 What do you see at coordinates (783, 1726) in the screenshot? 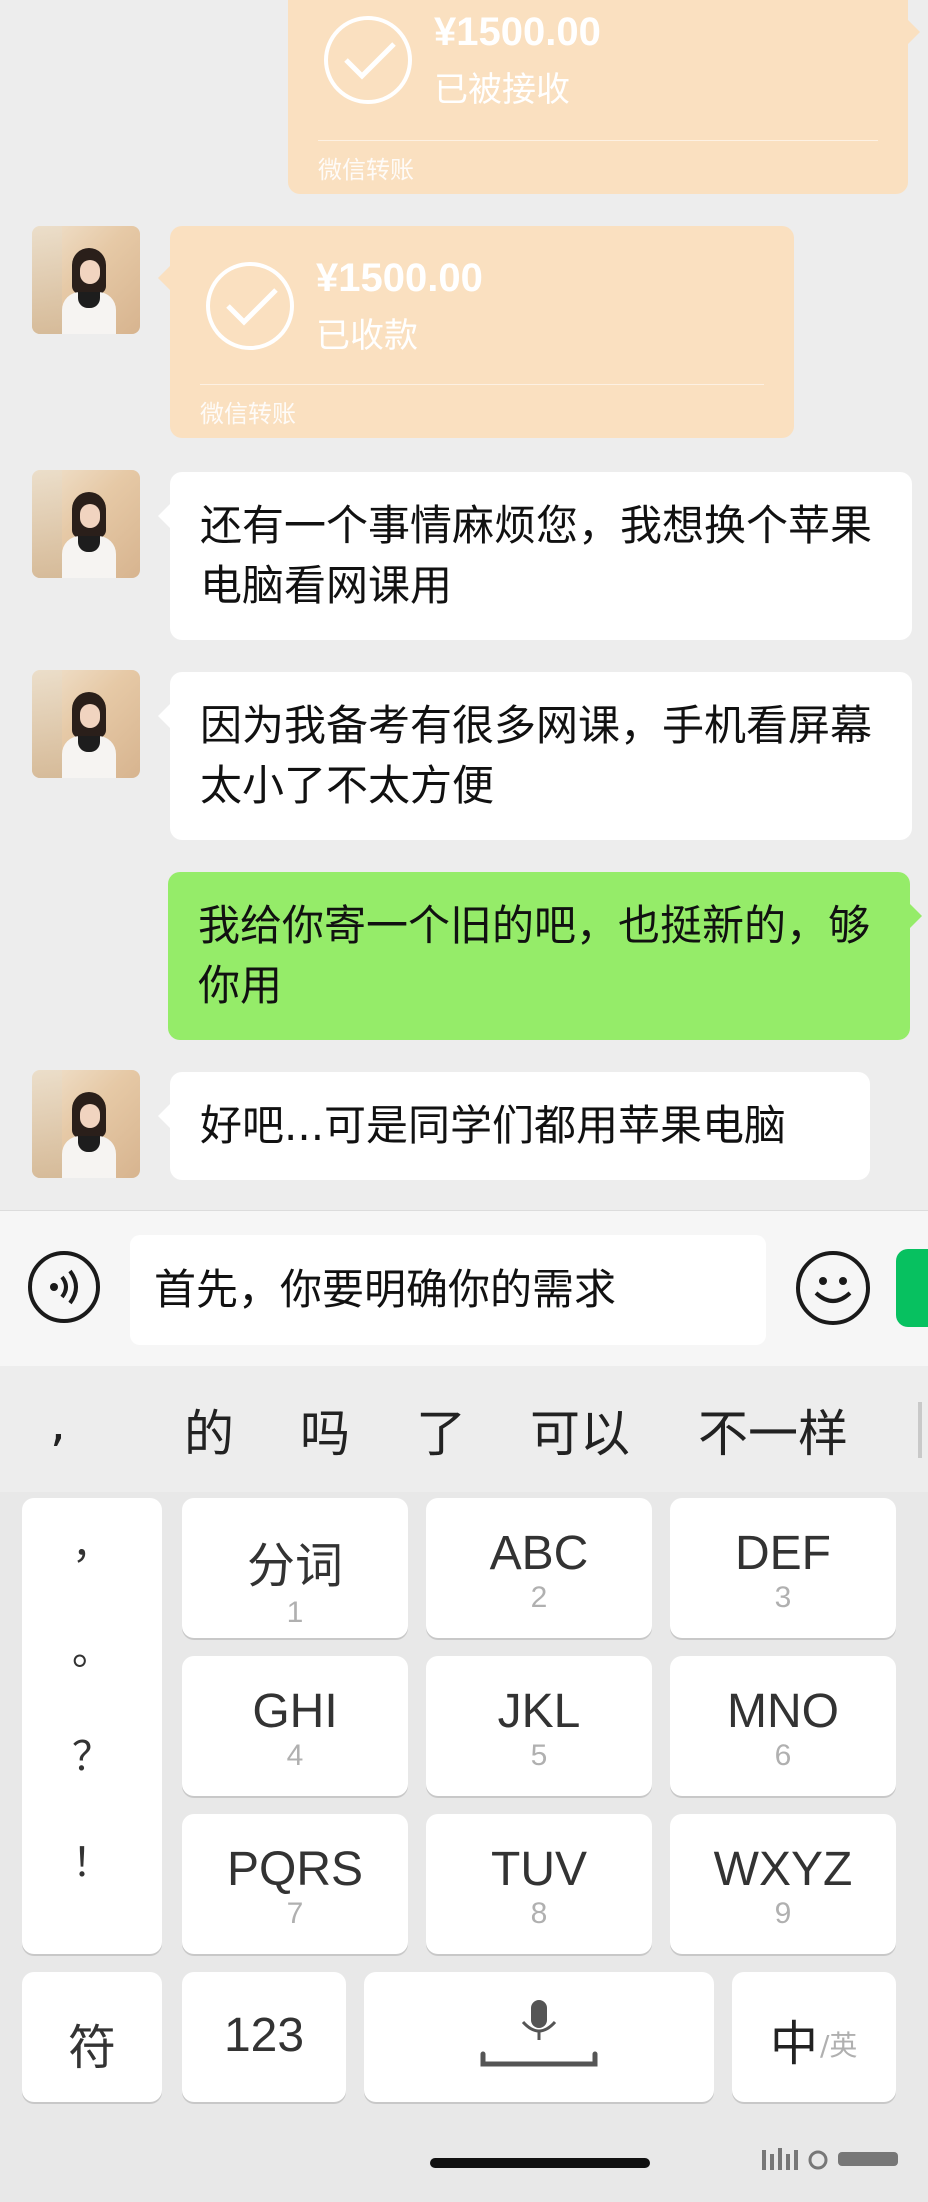
I see `key-6: MNO 6` at bounding box center [783, 1726].